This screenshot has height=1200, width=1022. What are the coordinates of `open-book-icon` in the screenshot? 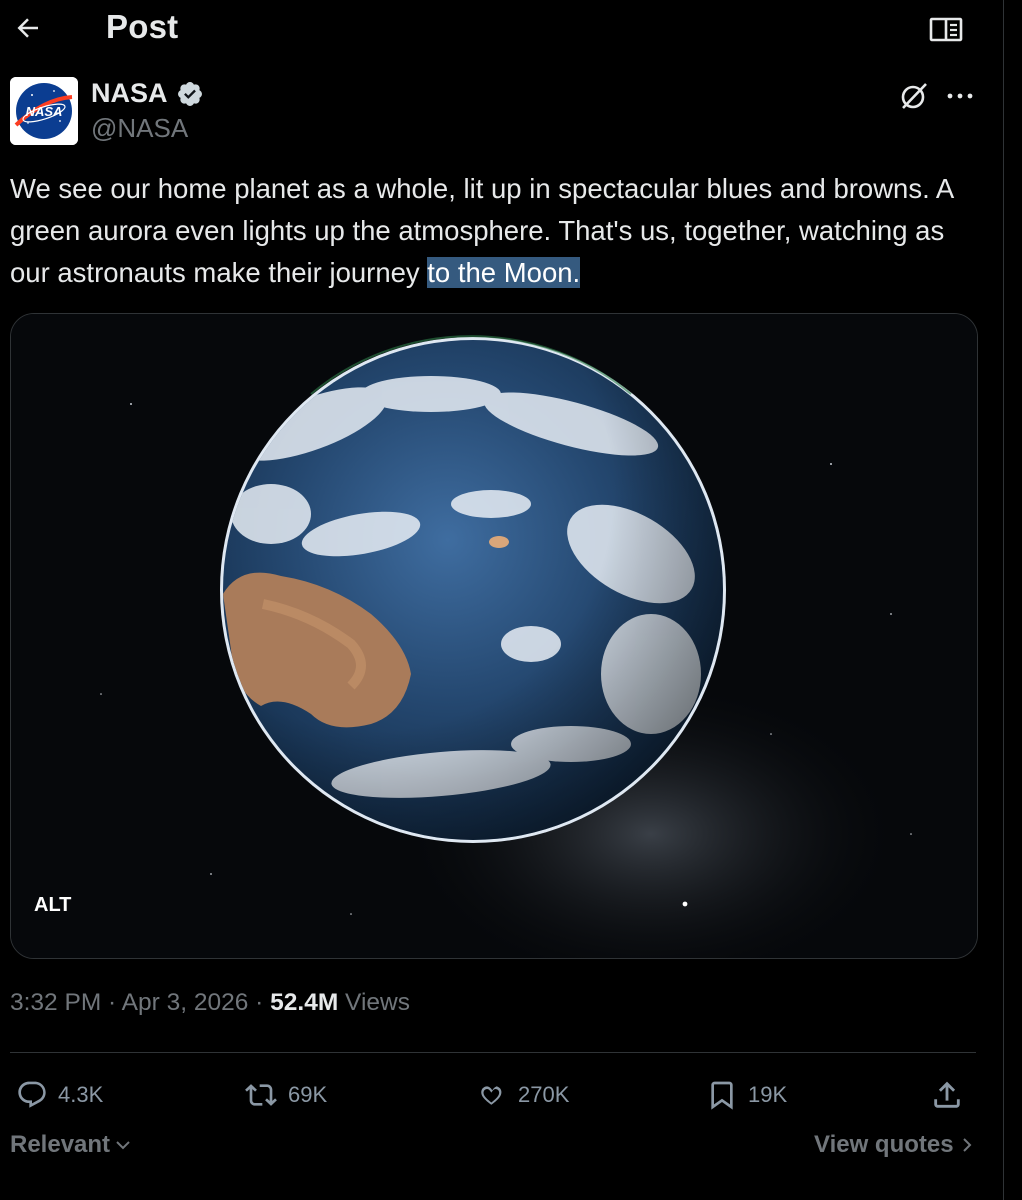 It's located at (946, 29).